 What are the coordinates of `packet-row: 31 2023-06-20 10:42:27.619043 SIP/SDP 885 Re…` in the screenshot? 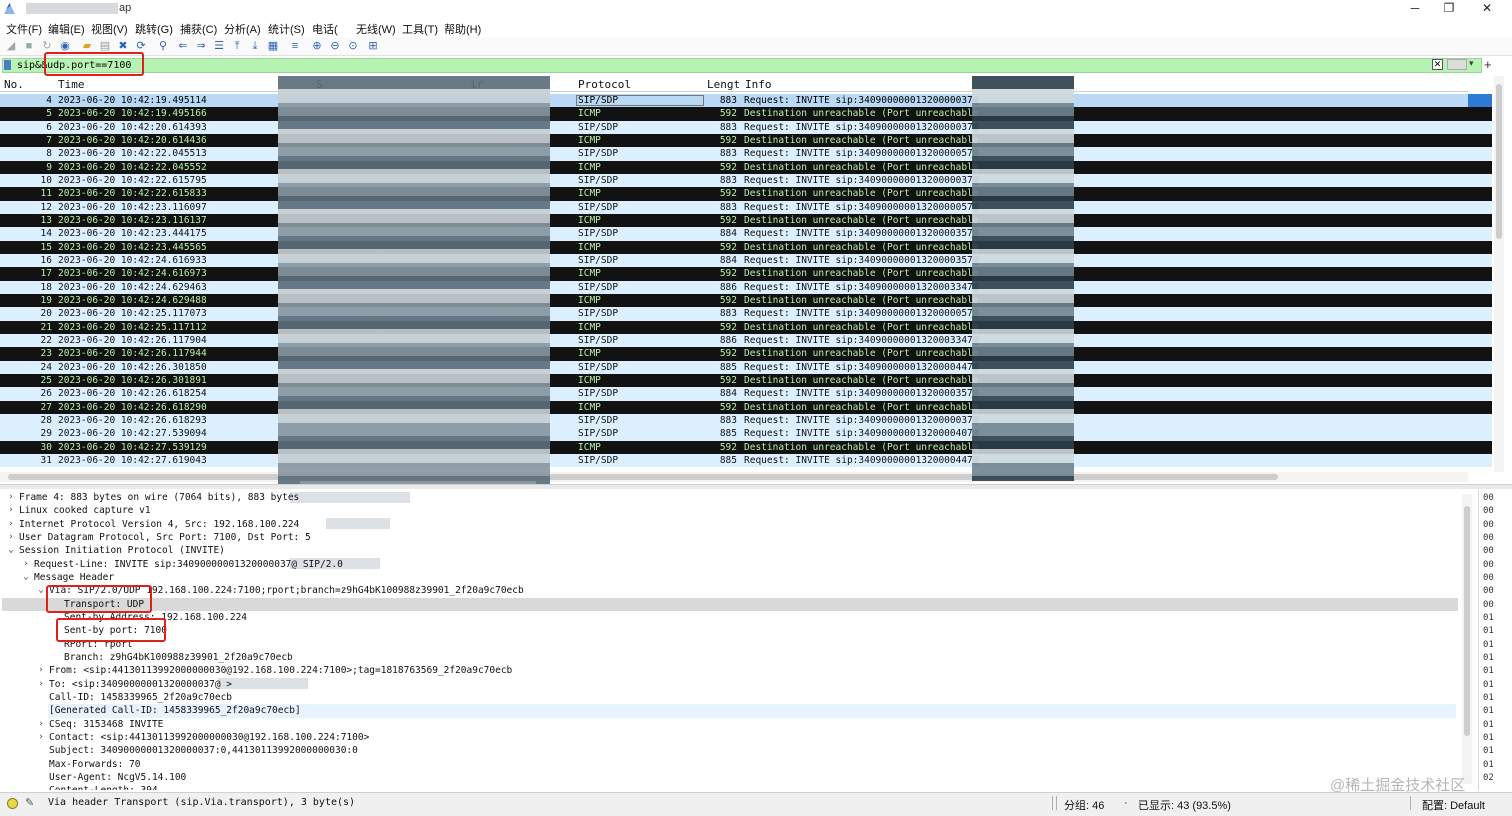 It's located at (734, 460).